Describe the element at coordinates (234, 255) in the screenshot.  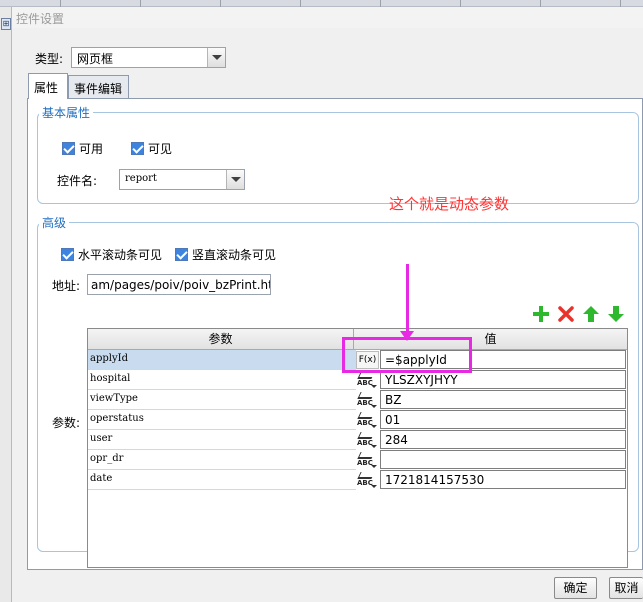
I see `vscroll-label: 竖直滚动条可见` at that location.